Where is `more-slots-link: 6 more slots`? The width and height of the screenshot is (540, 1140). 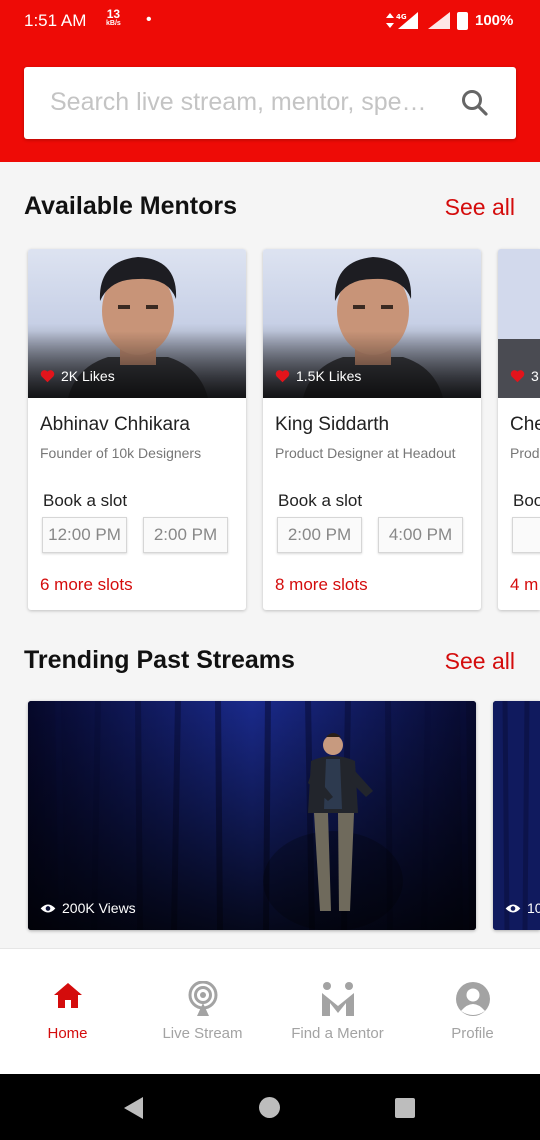 more-slots-link: 6 more slots is located at coordinates (86, 585).